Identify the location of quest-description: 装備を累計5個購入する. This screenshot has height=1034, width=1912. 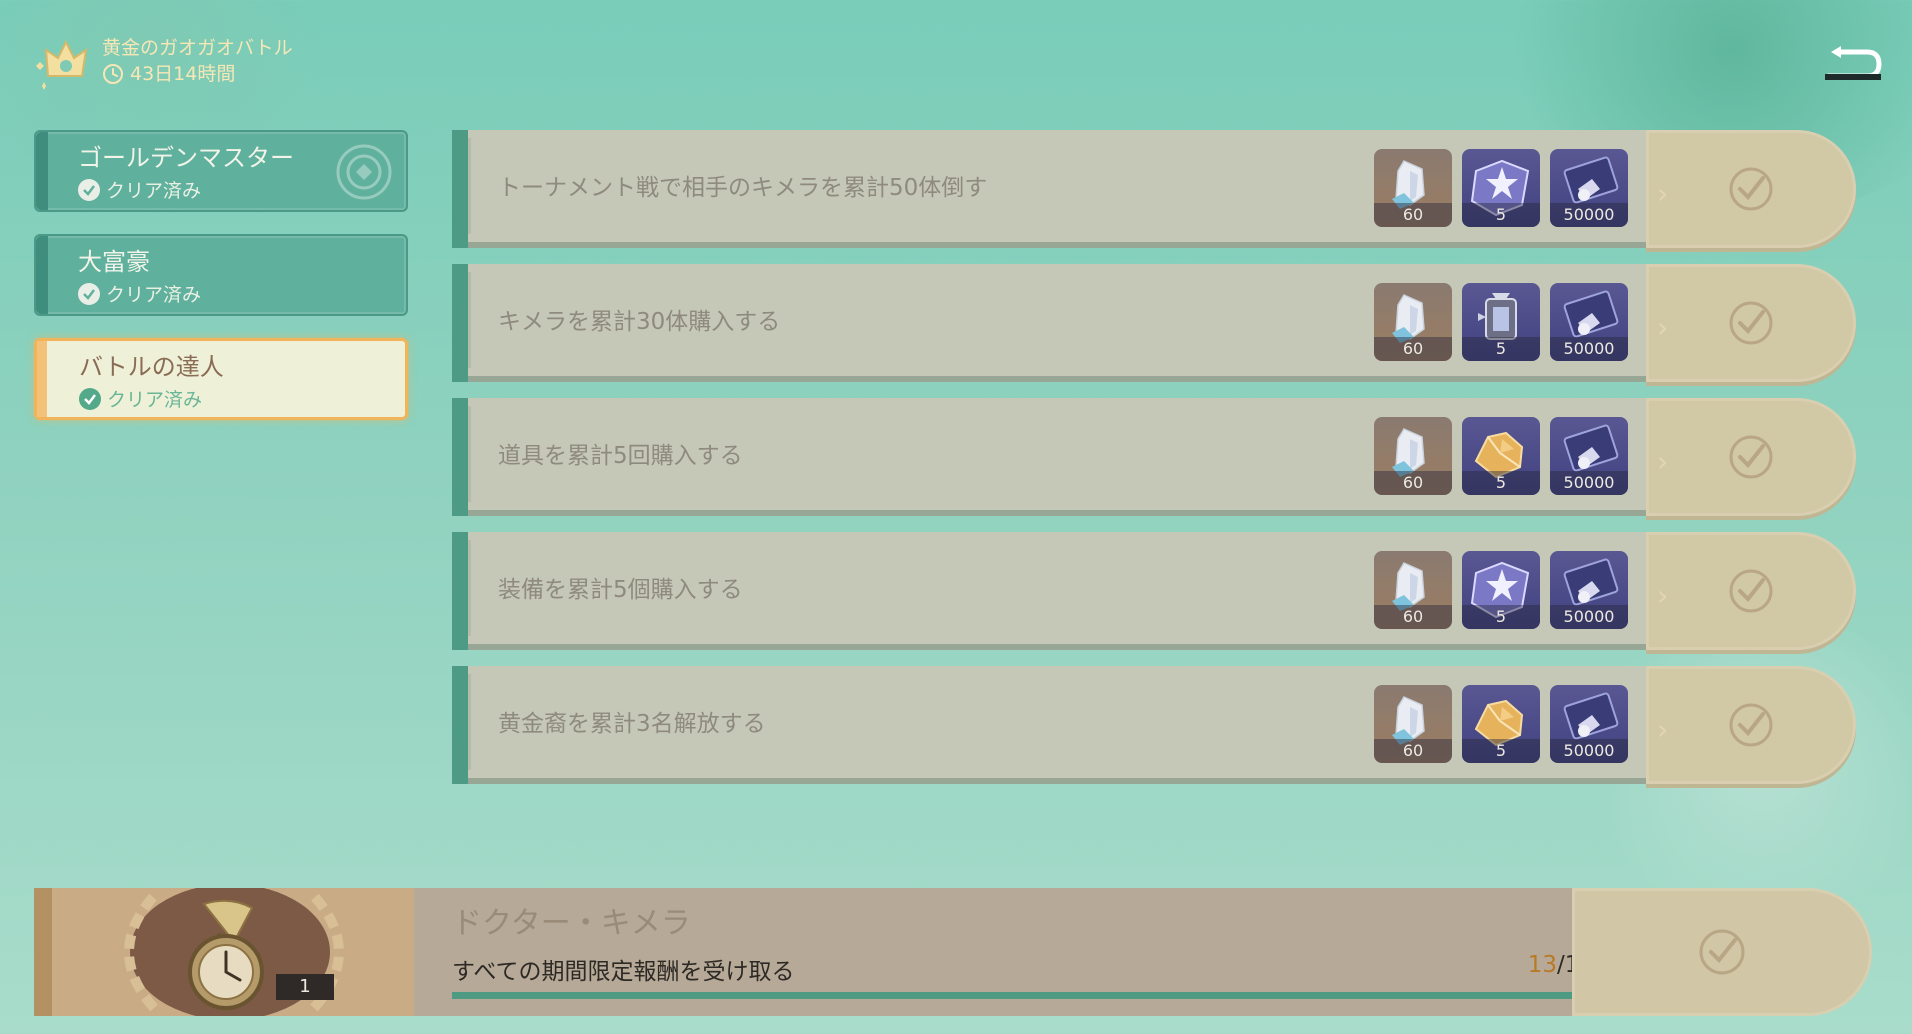
(620, 590).